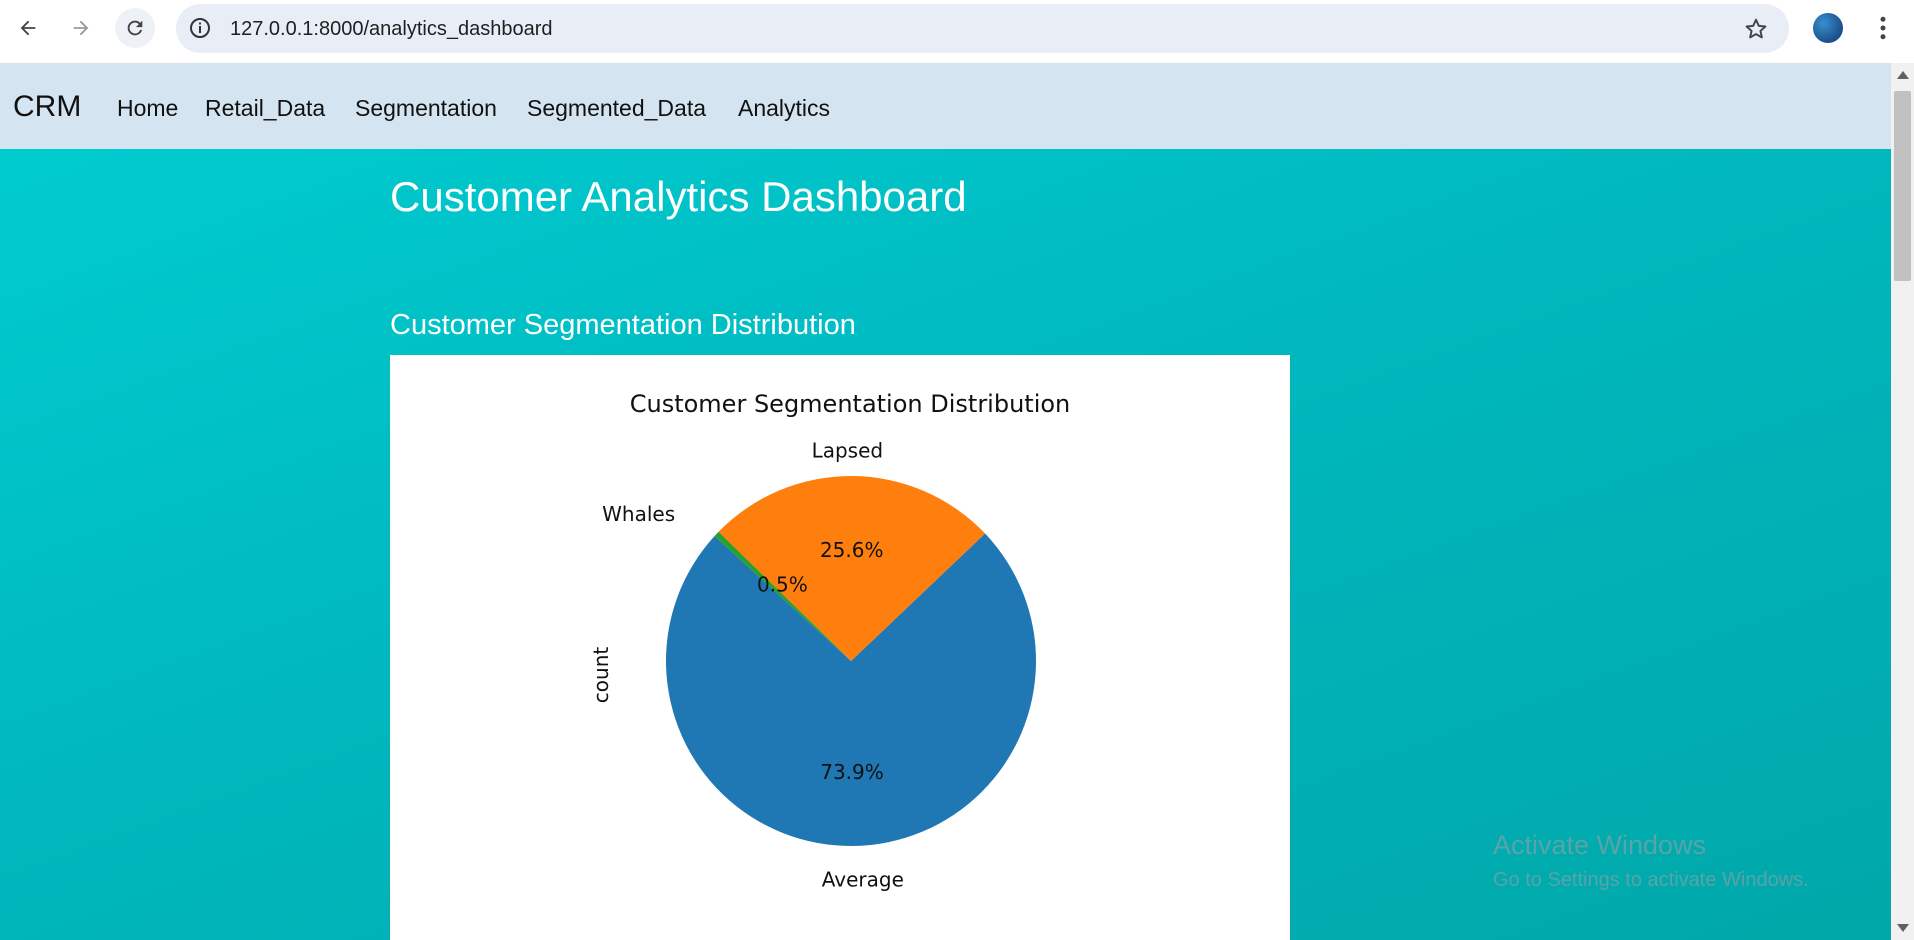 This screenshot has width=1914, height=940. What do you see at coordinates (426, 108) in the screenshot?
I see `nav-link-segmentation: Segmentation` at bounding box center [426, 108].